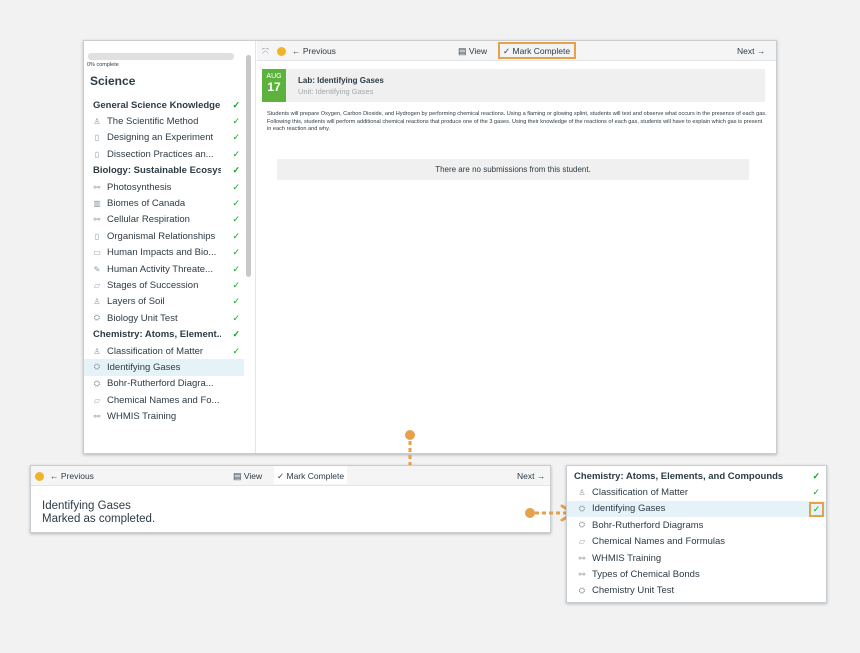 The width and height of the screenshot is (860, 653). I want to click on module-item: ▯ Designing an Experiment ✓, so click(164, 138).